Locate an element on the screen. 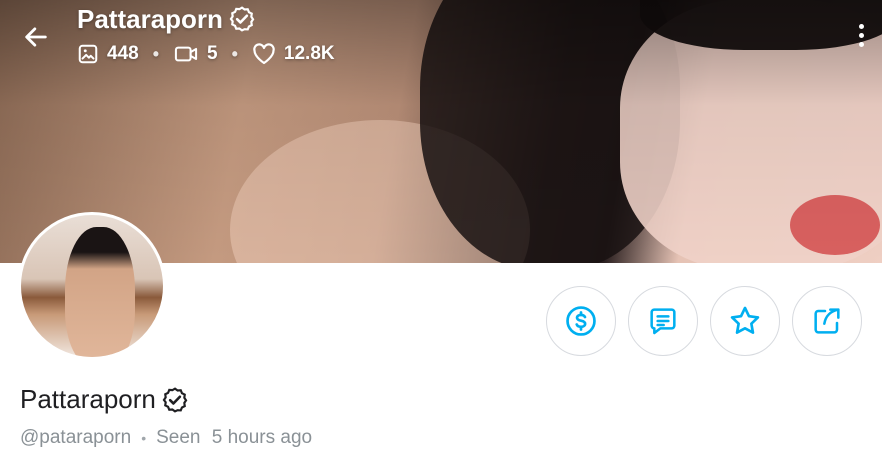 The height and width of the screenshot is (454, 882). arrow-left-icon is located at coordinates (36, 37).